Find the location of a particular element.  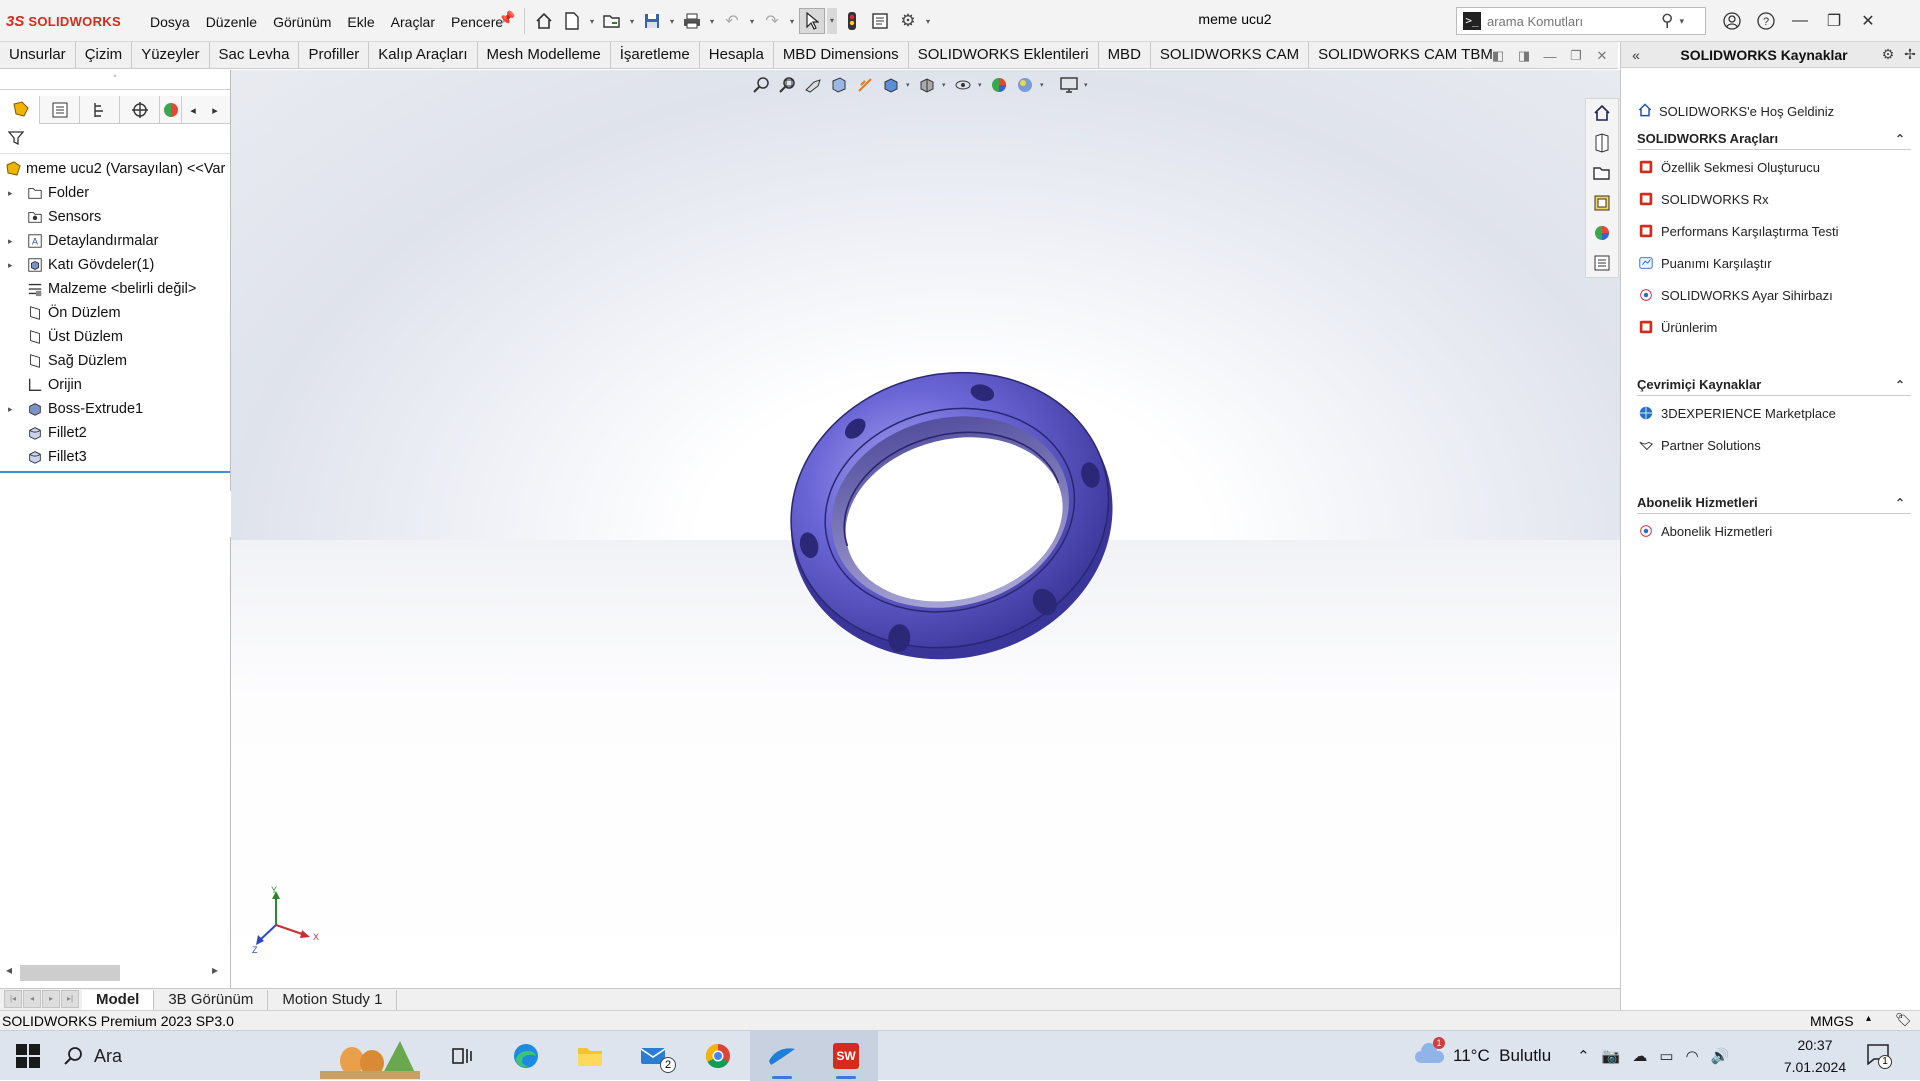

reference-triad: Y X Z is located at coordinates (290, 920).